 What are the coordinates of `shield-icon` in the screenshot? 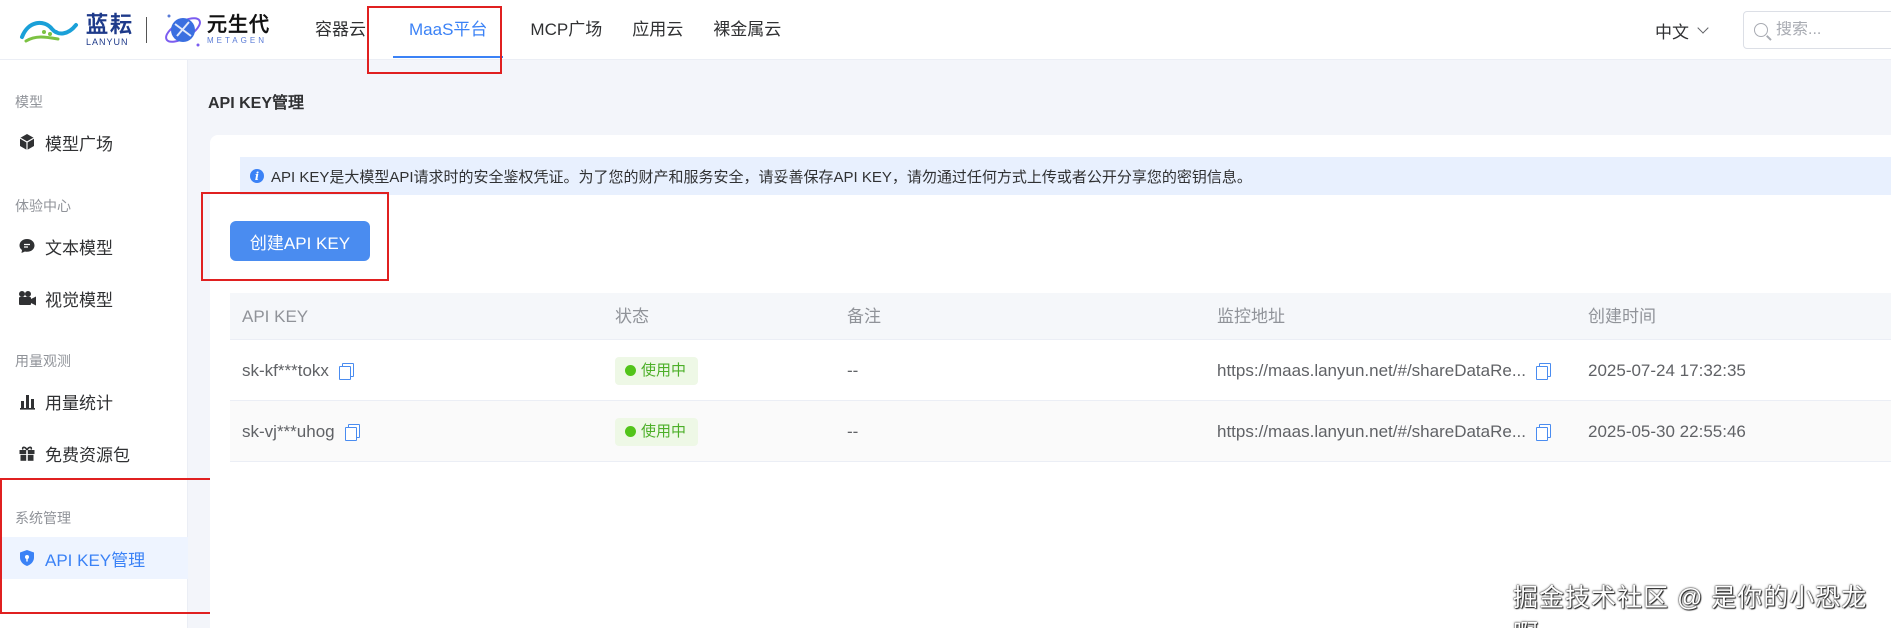 It's located at (27, 558).